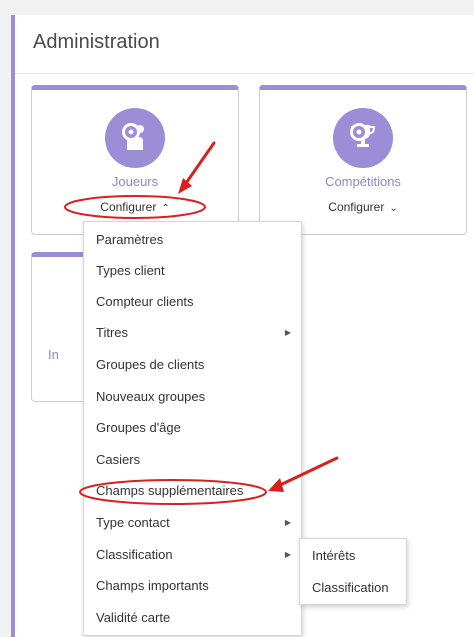  Describe the element at coordinates (112, 332) in the screenshot. I see `menu-item-titres: Titres` at that location.